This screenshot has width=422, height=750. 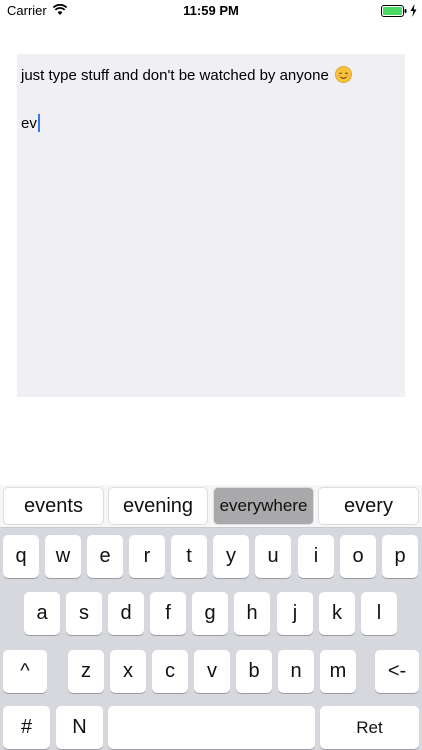 I want to click on key-h: h, so click(x=252, y=613).